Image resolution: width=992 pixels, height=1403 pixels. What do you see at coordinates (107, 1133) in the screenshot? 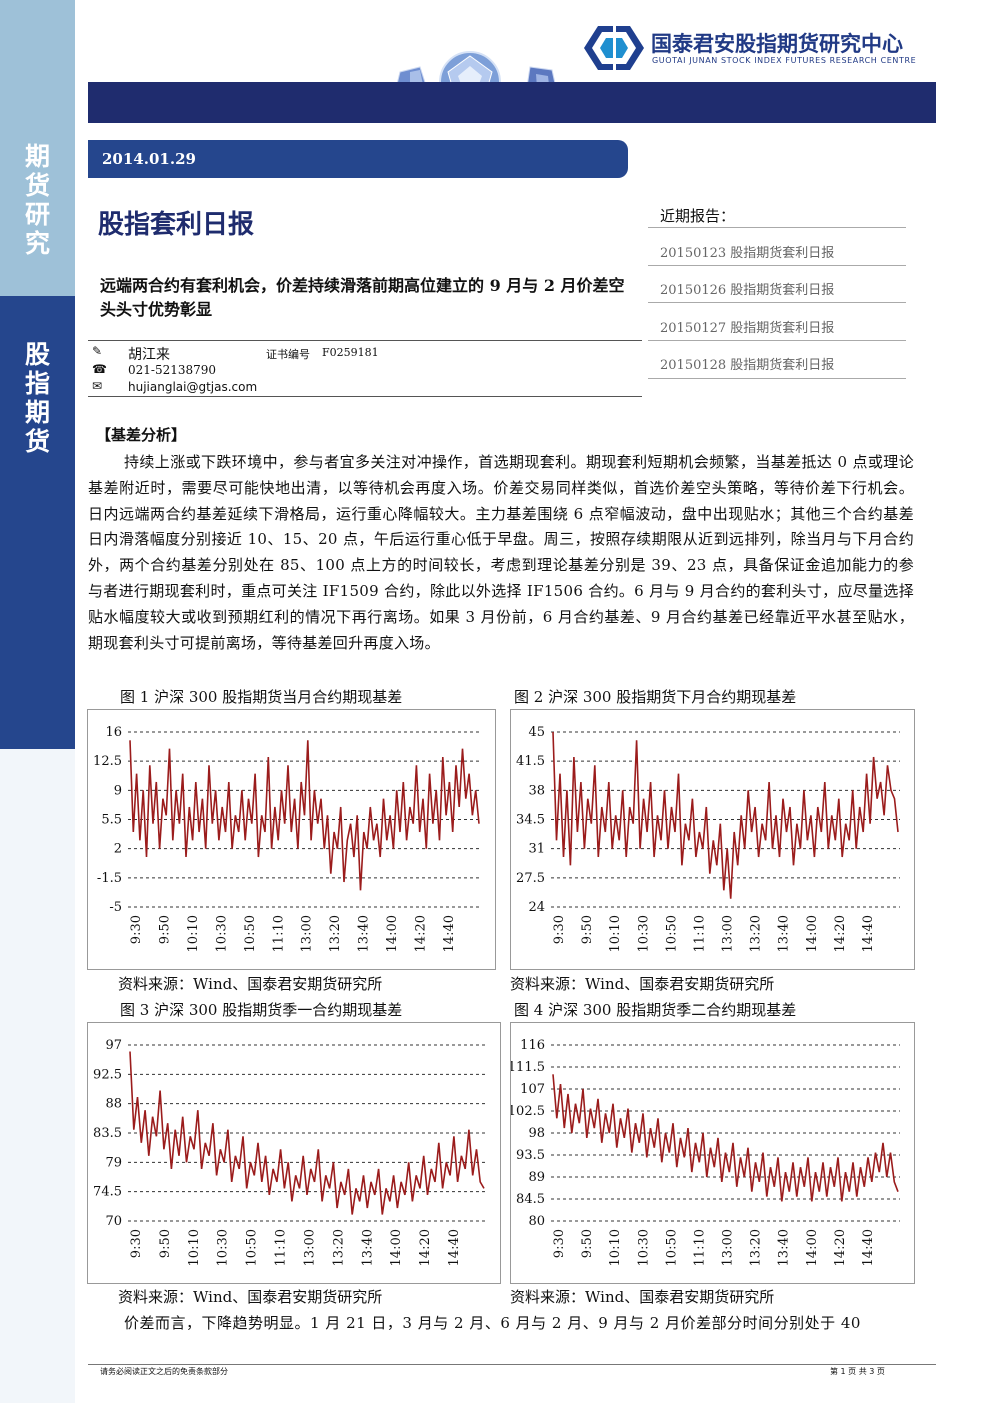
I see `y-tick-label: 83.5` at bounding box center [107, 1133].